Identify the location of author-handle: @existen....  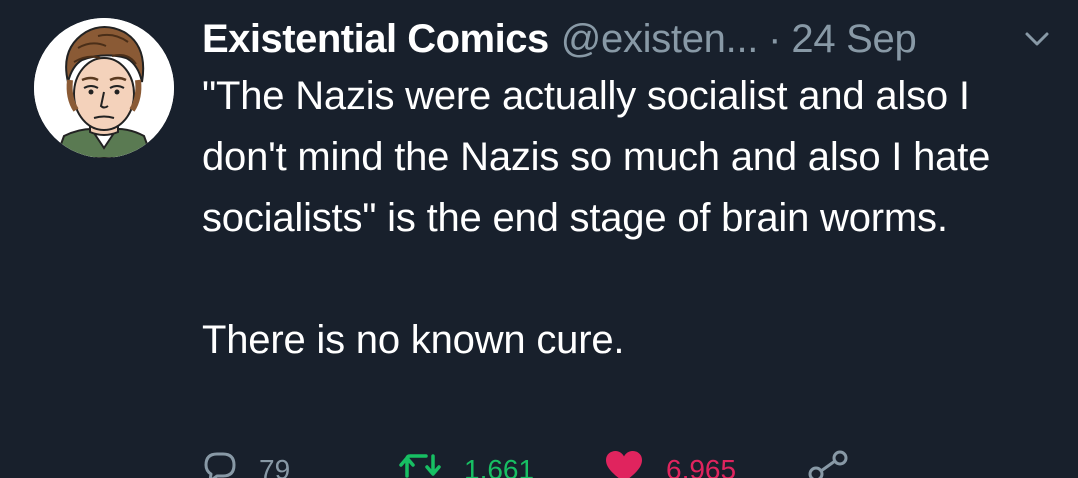
(660, 39).